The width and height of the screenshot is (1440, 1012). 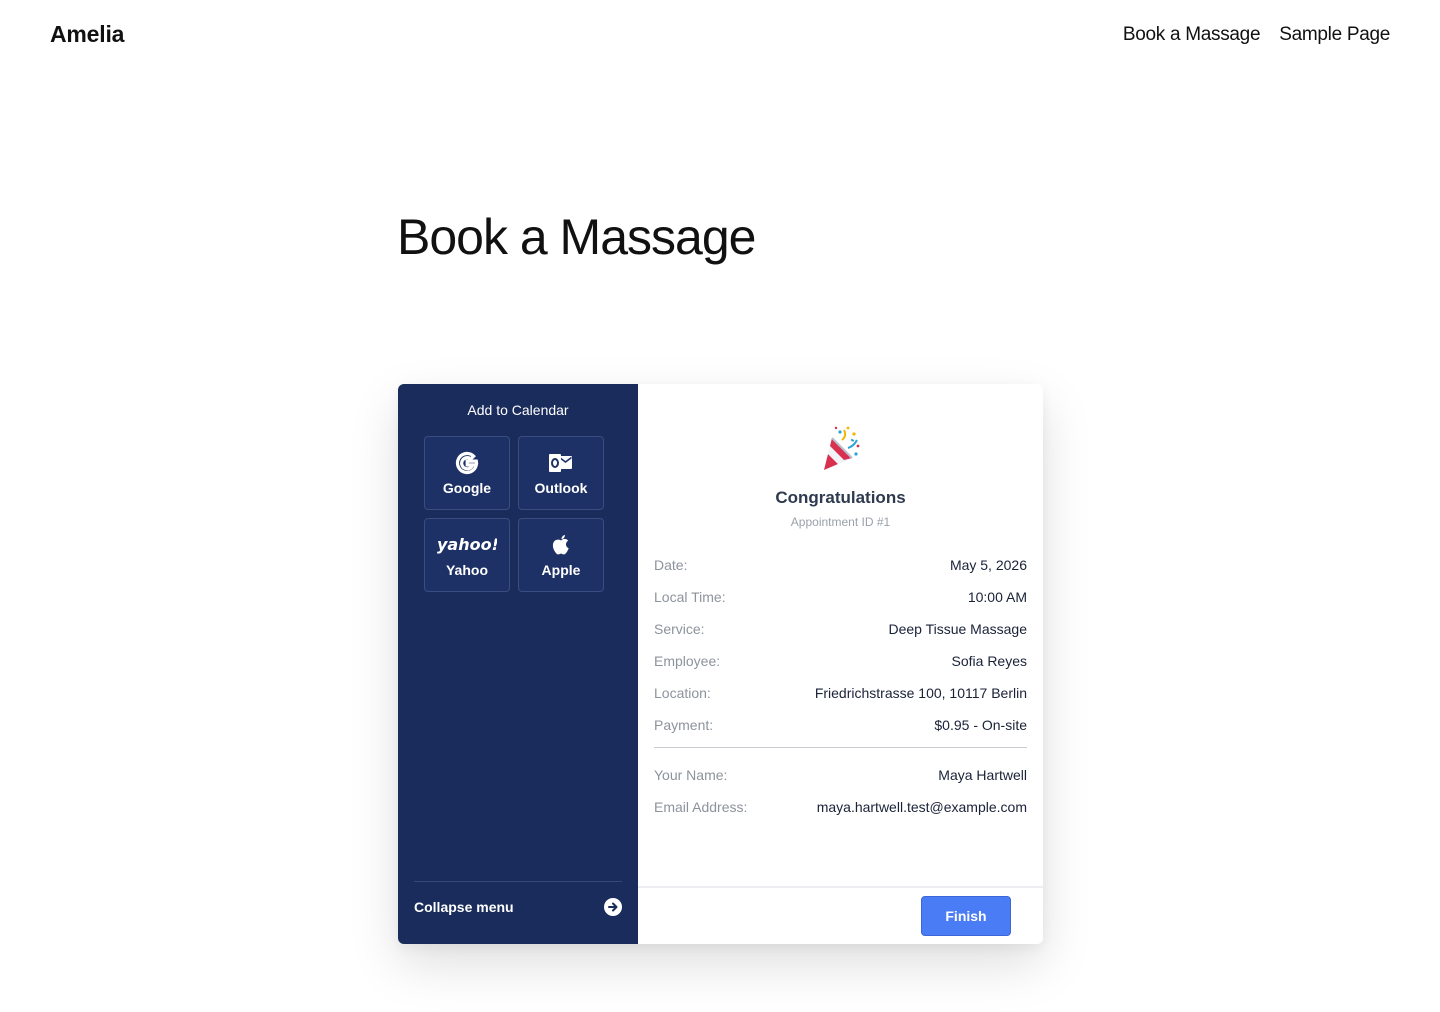 I want to click on page-title: Book a Massage, so click(x=576, y=237).